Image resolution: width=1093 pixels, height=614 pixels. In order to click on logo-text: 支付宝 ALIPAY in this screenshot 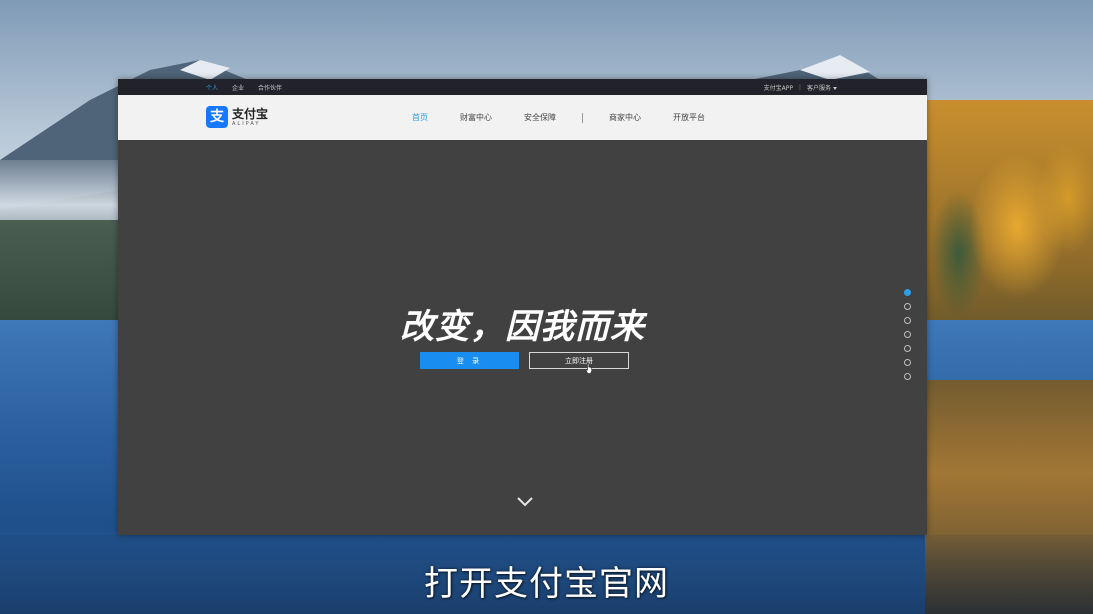, I will do `click(250, 117)`.